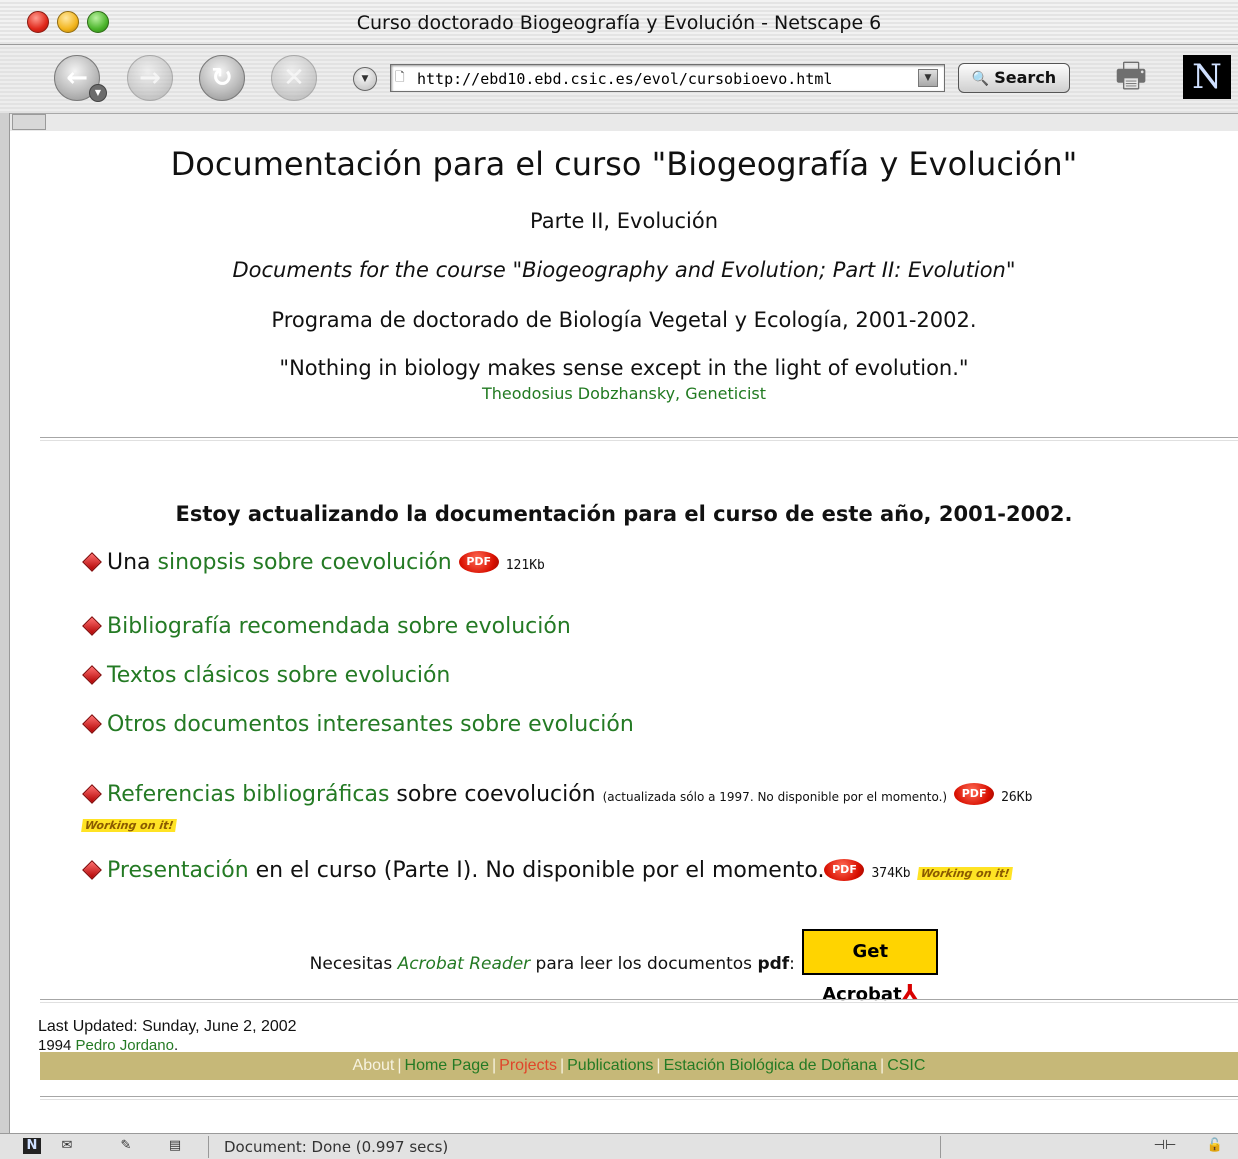 The height and width of the screenshot is (1159, 1238). I want to click on sinopsis-link: sinopsis sobre coevolución, so click(305, 562).